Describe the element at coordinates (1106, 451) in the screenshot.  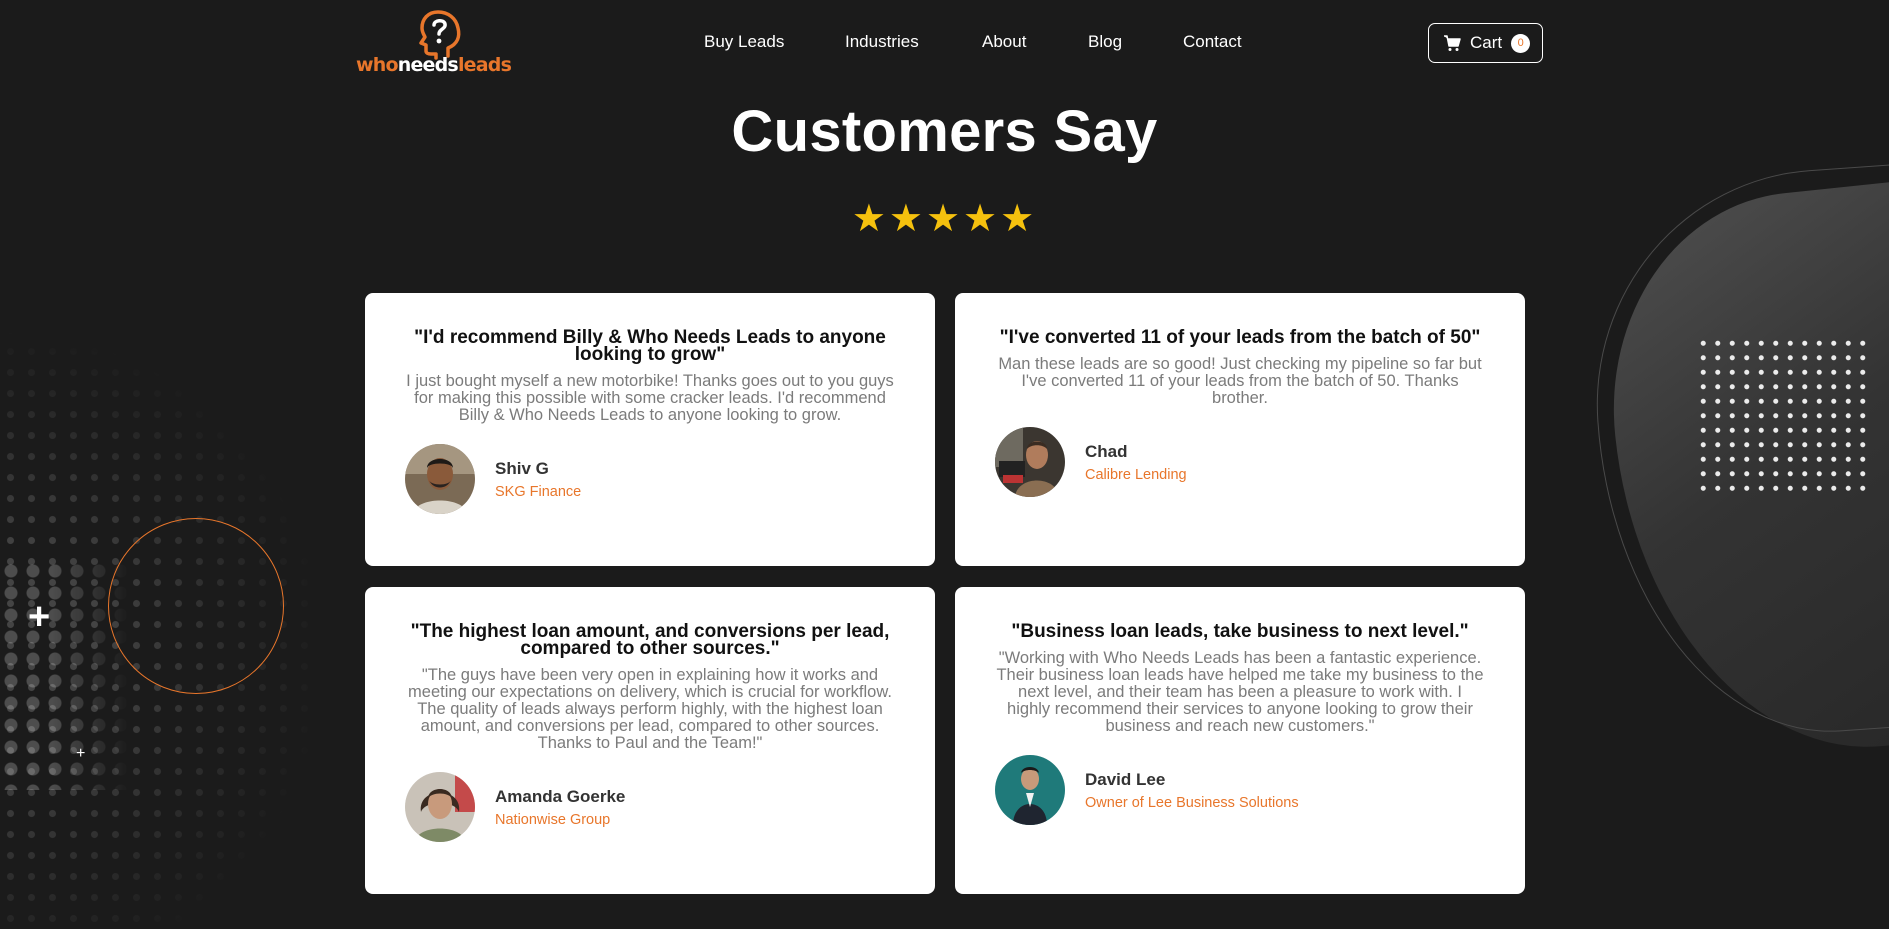
I see `author-name: Chad` at that location.